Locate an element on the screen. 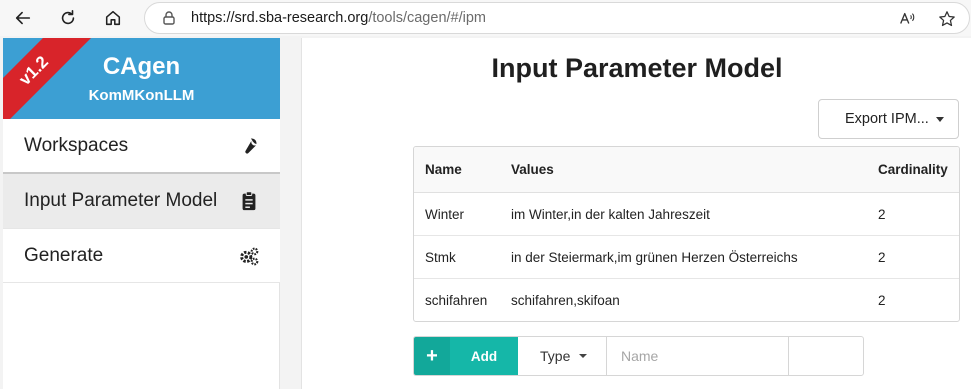 This screenshot has width=971, height=389. add-parameter-bar: + Add Type is located at coordinates (638, 356).